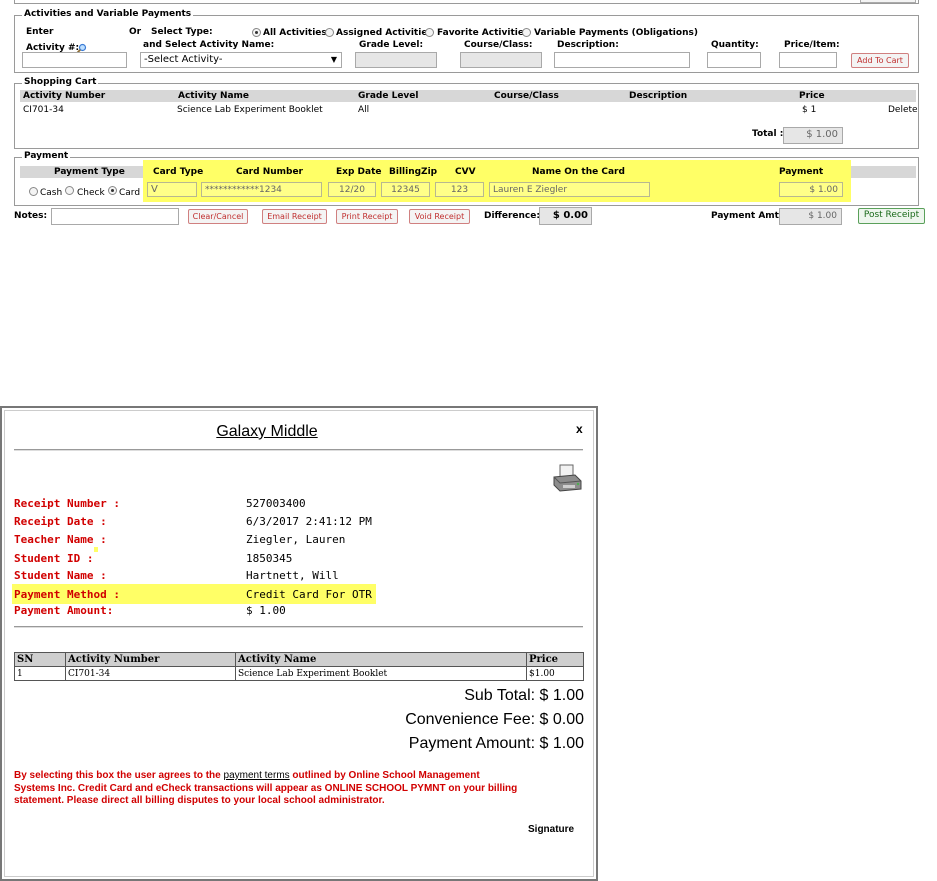 The width and height of the screenshot is (937, 881). I want to click on payment-amt-input: $ 1.00, so click(810, 216).